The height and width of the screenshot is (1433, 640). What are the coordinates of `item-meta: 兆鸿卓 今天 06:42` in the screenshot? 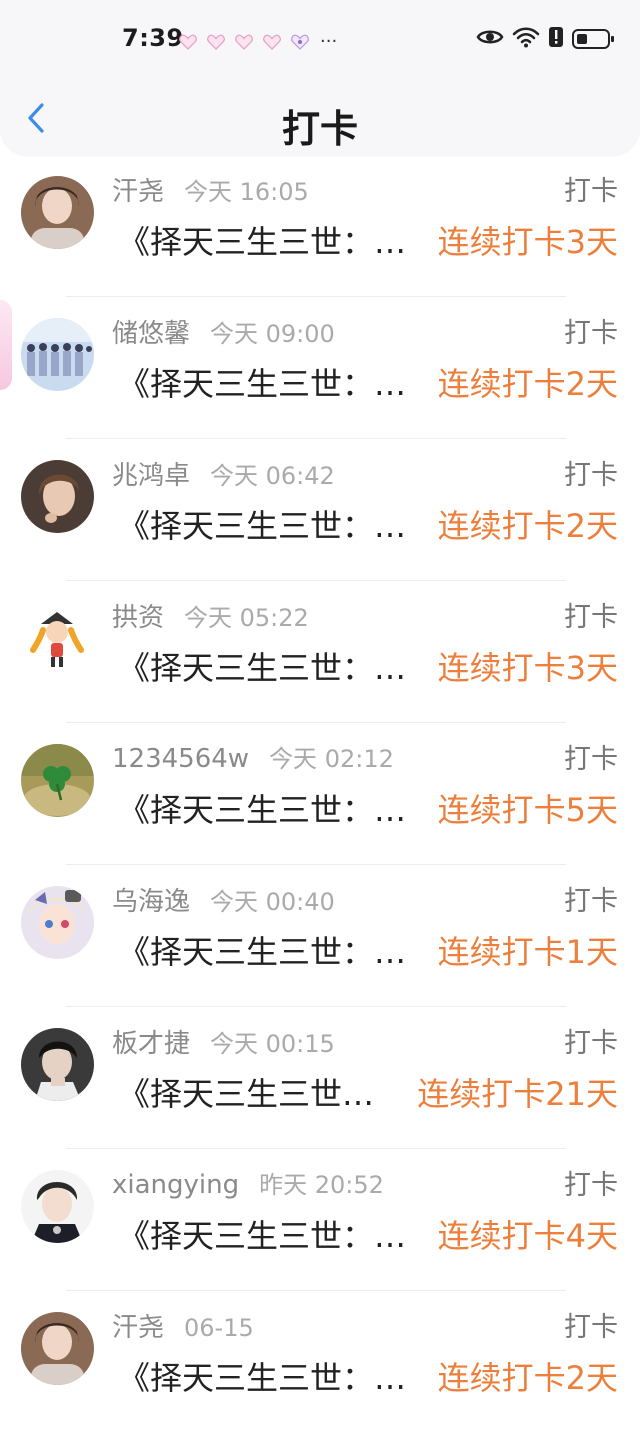 It's located at (223, 473).